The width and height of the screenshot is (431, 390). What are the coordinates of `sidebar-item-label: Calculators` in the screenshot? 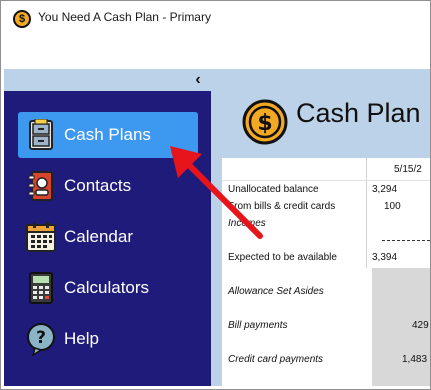 It's located at (107, 287).